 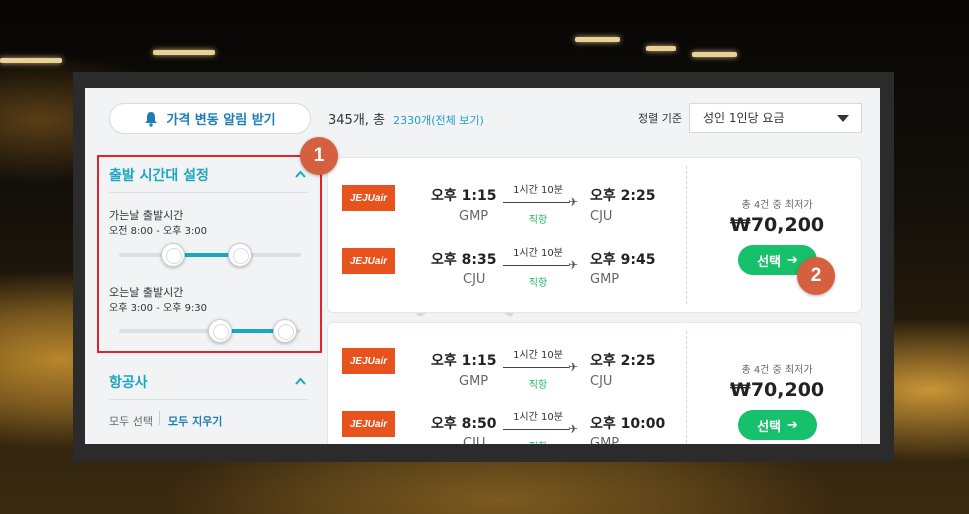 I want to click on sort-value: 성인 1인당 요금, so click(x=744, y=118).